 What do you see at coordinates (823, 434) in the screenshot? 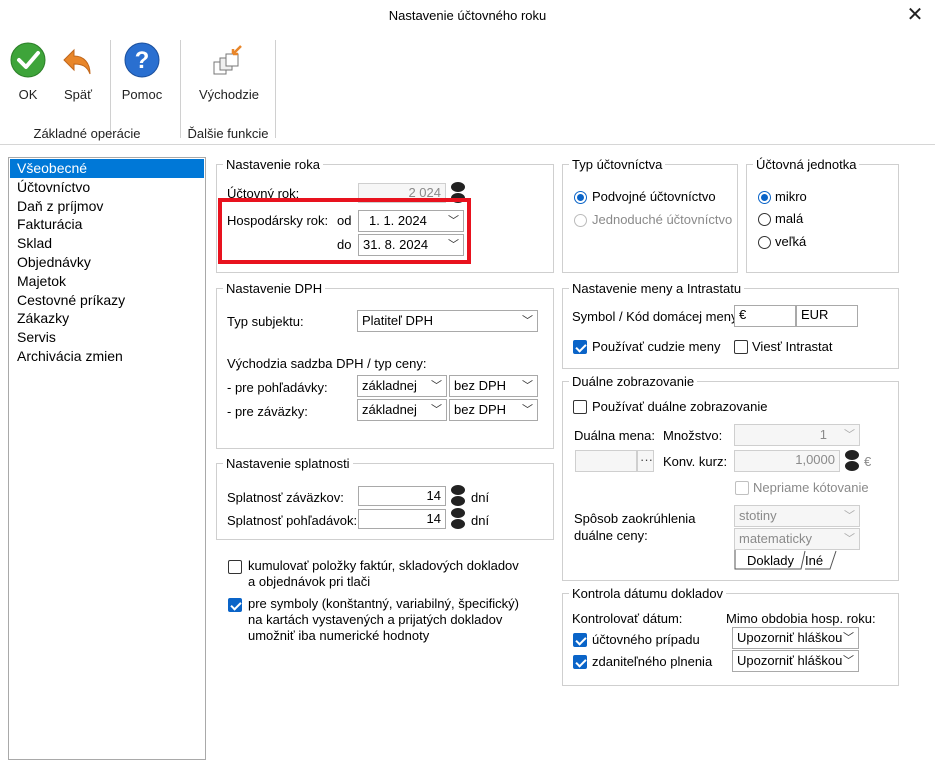
I see `amount-value: 1` at bounding box center [823, 434].